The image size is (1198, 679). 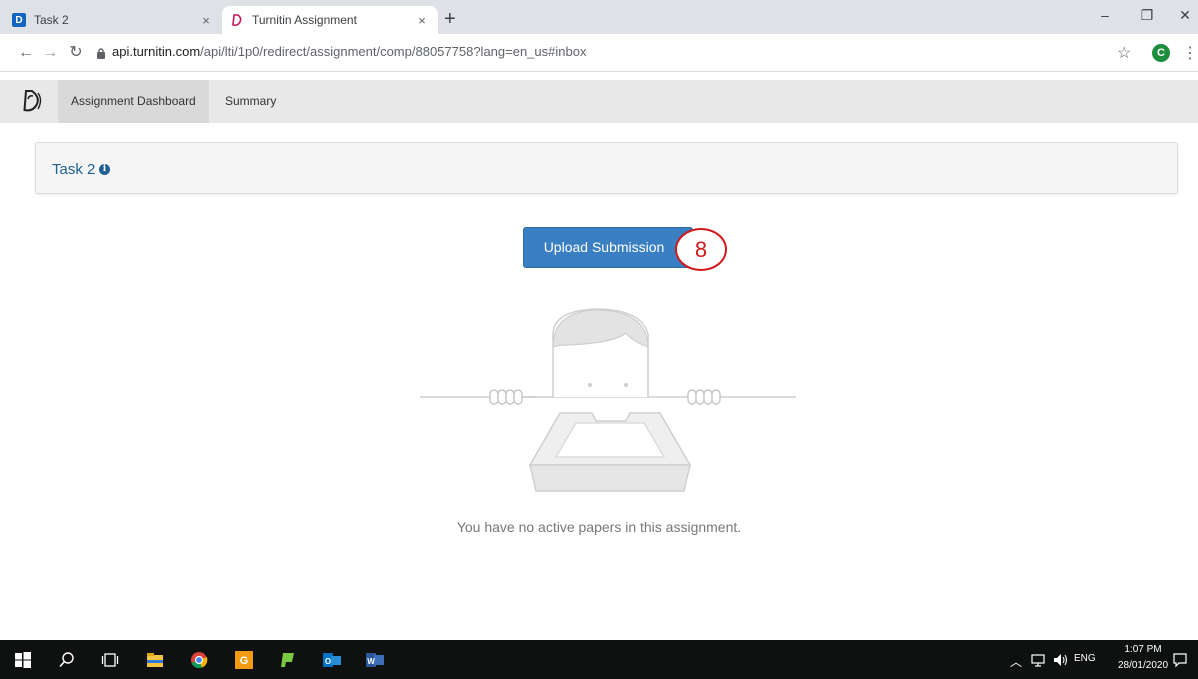 I want to click on browser-tab-strip: D Task 2 × Turnitin Assignment × + – ❐ ✕, so click(x=599, y=17).